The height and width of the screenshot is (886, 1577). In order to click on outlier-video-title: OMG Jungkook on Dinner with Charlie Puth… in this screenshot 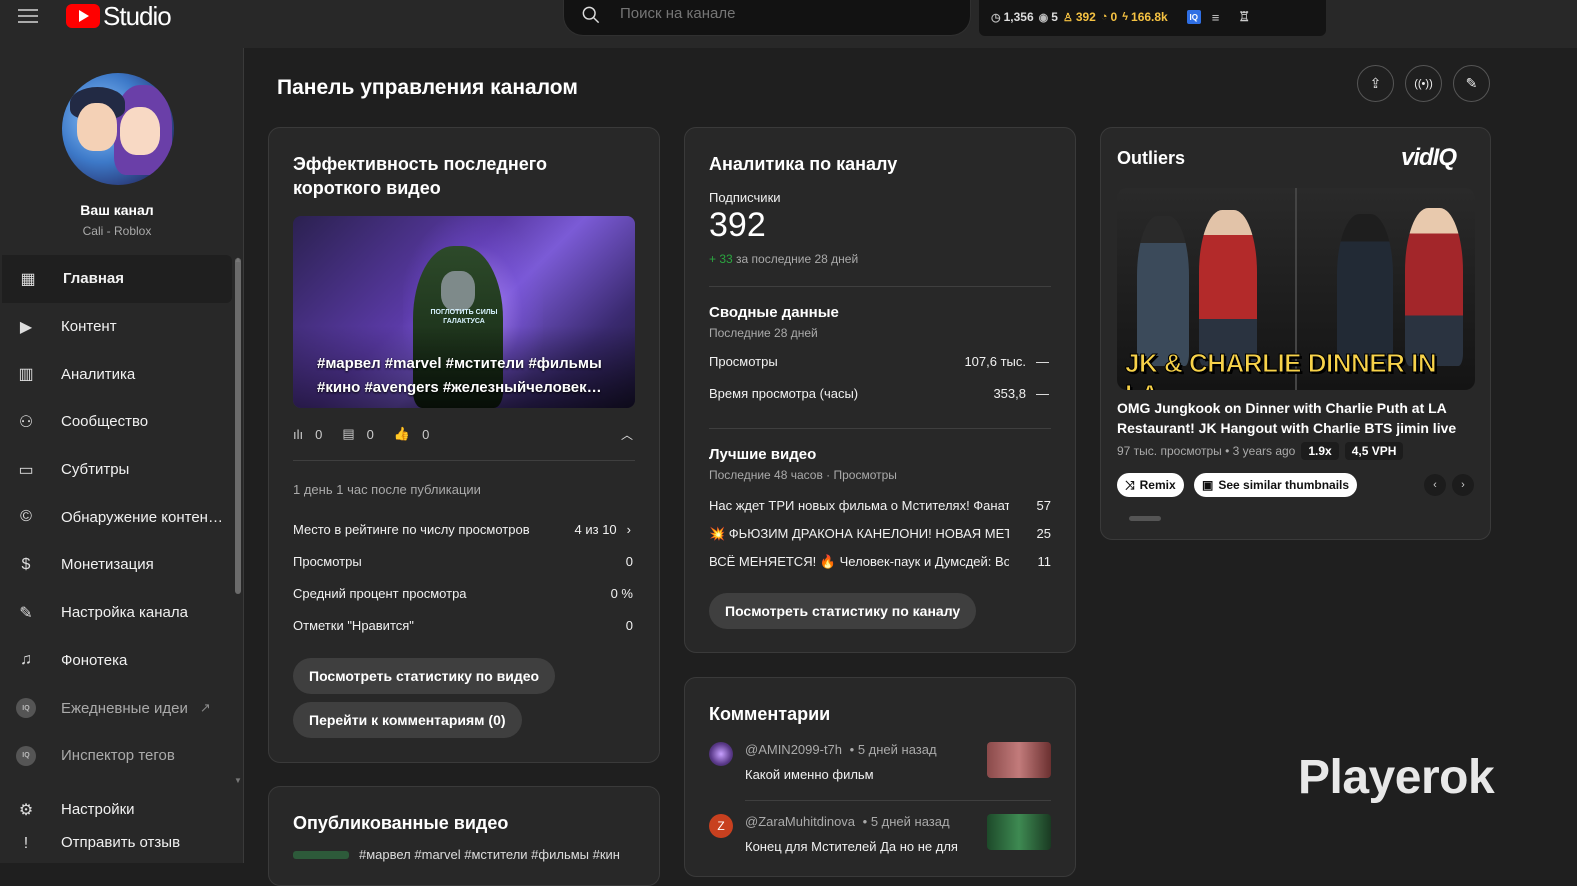, I will do `click(1297, 418)`.